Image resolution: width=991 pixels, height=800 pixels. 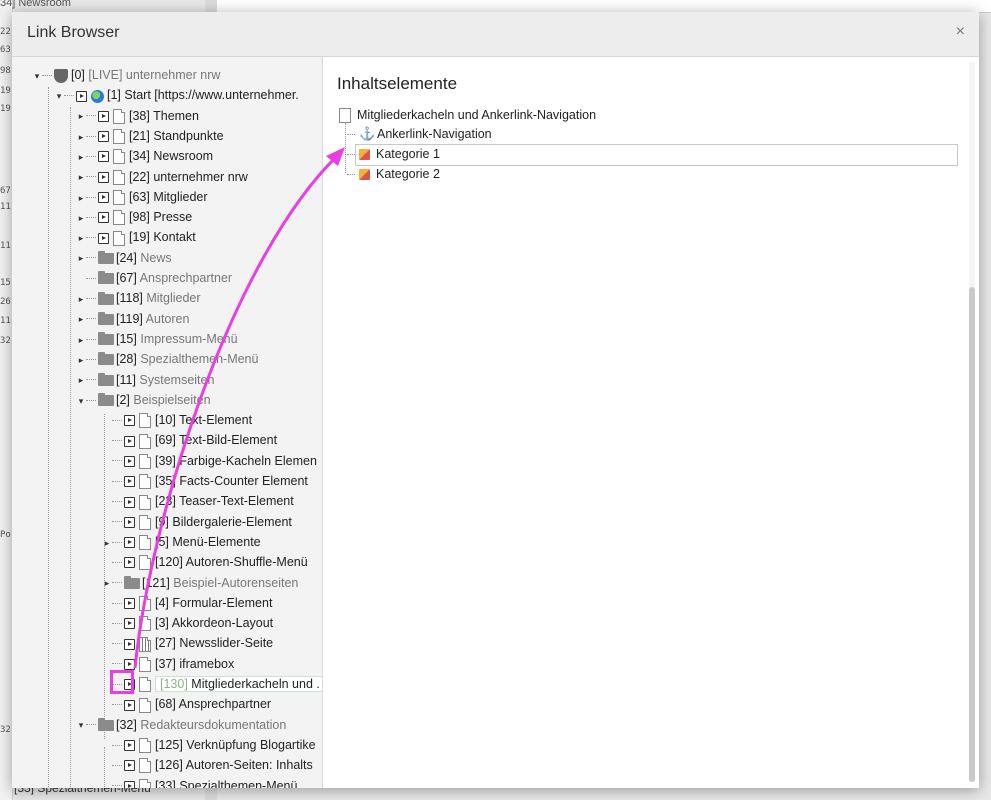 I want to click on tree-node: [27] Newsslider-Seite, so click(x=187, y=643).